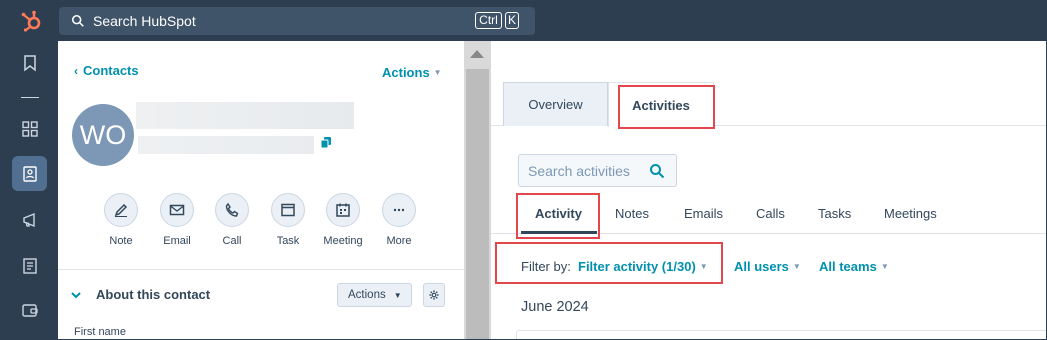 This screenshot has height=340, width=1047. I want to click on pencil-icon, so click(121, 210).